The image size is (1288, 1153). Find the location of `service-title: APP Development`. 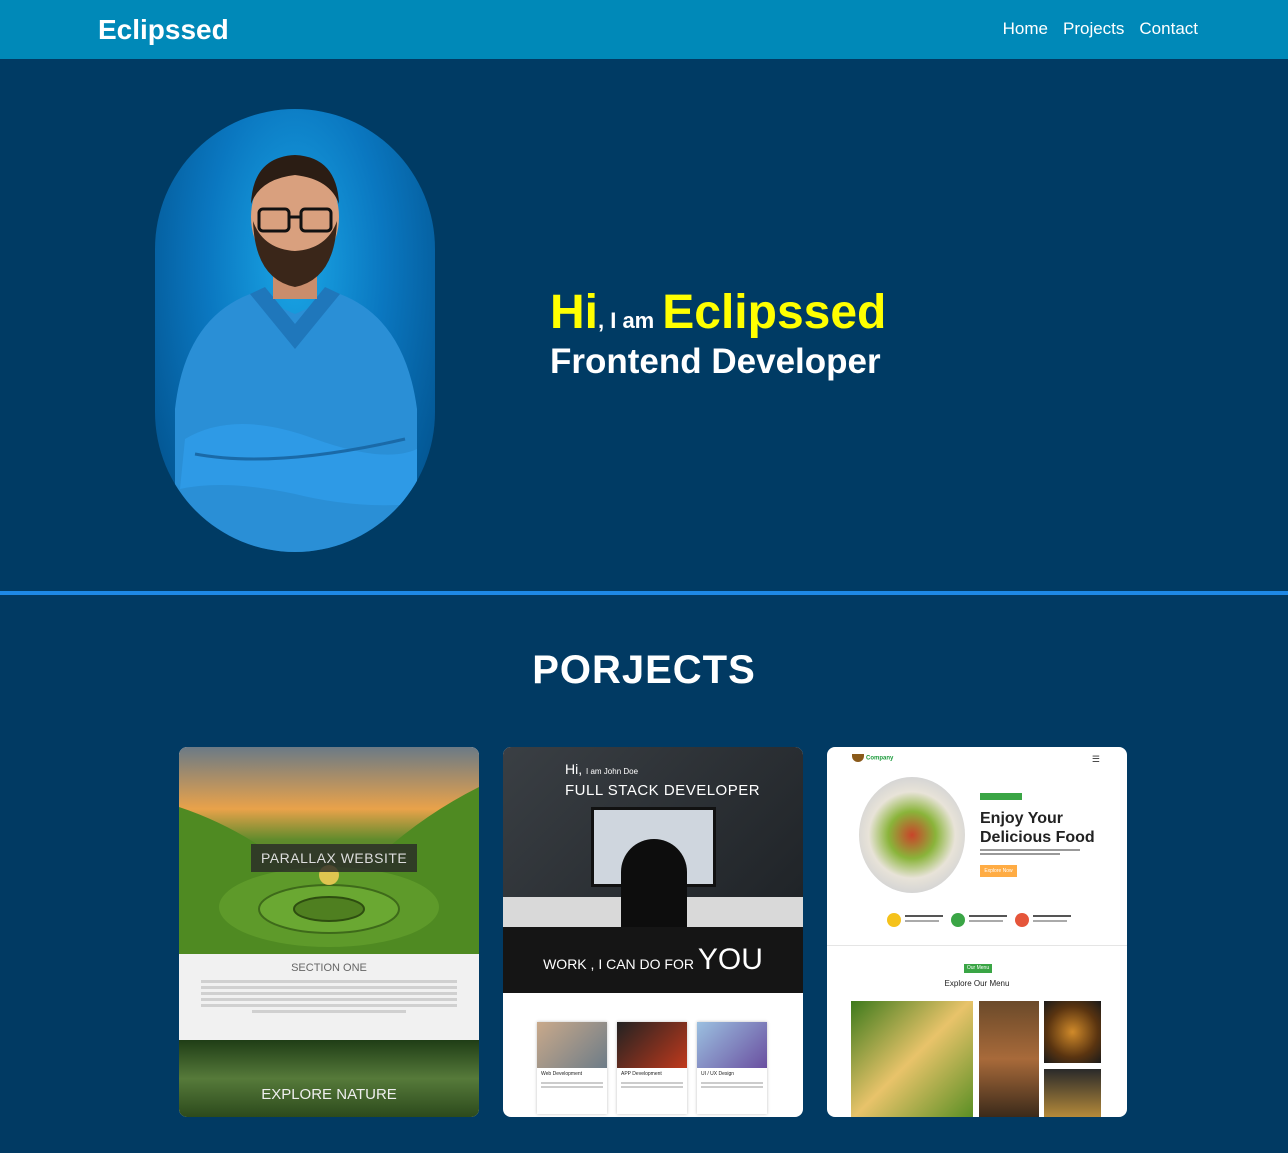

service-title: APP Development is located at coordinates (641, 1074).